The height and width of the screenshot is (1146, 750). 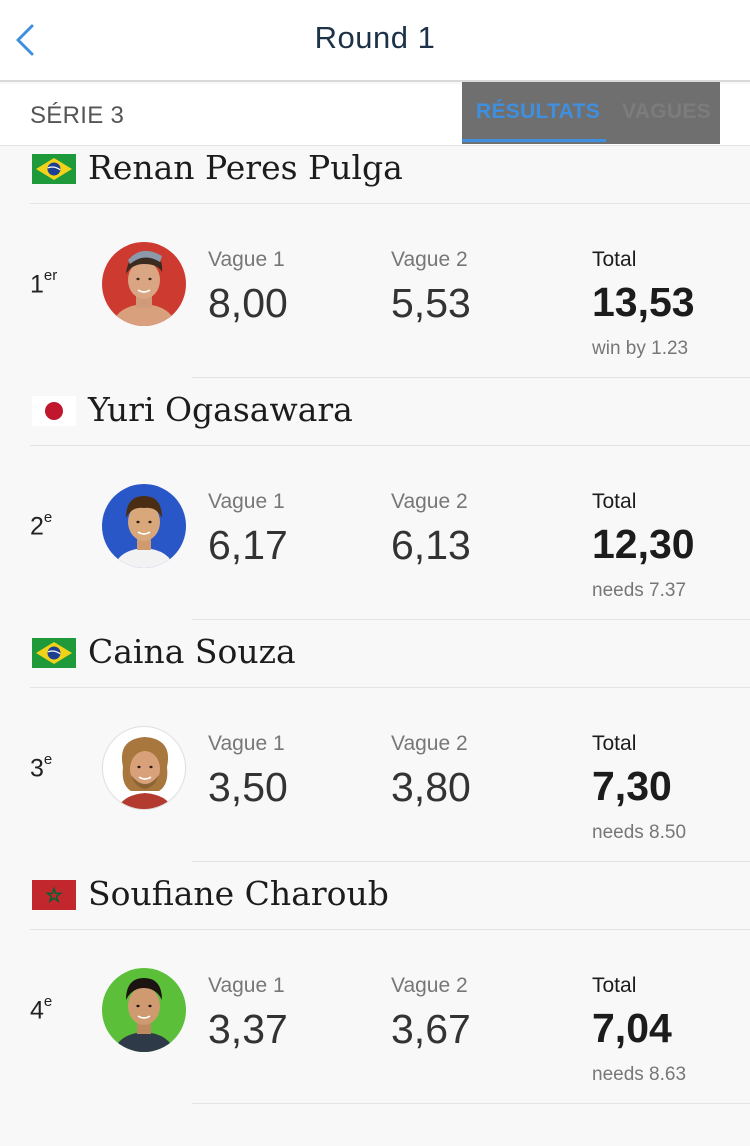 What do you see at coordinates (375, 114) in the screenshot?
I see `tab-bar: SÉRIE 3 RÉSULTATS VAGUES` at bounding box center [375, 114].